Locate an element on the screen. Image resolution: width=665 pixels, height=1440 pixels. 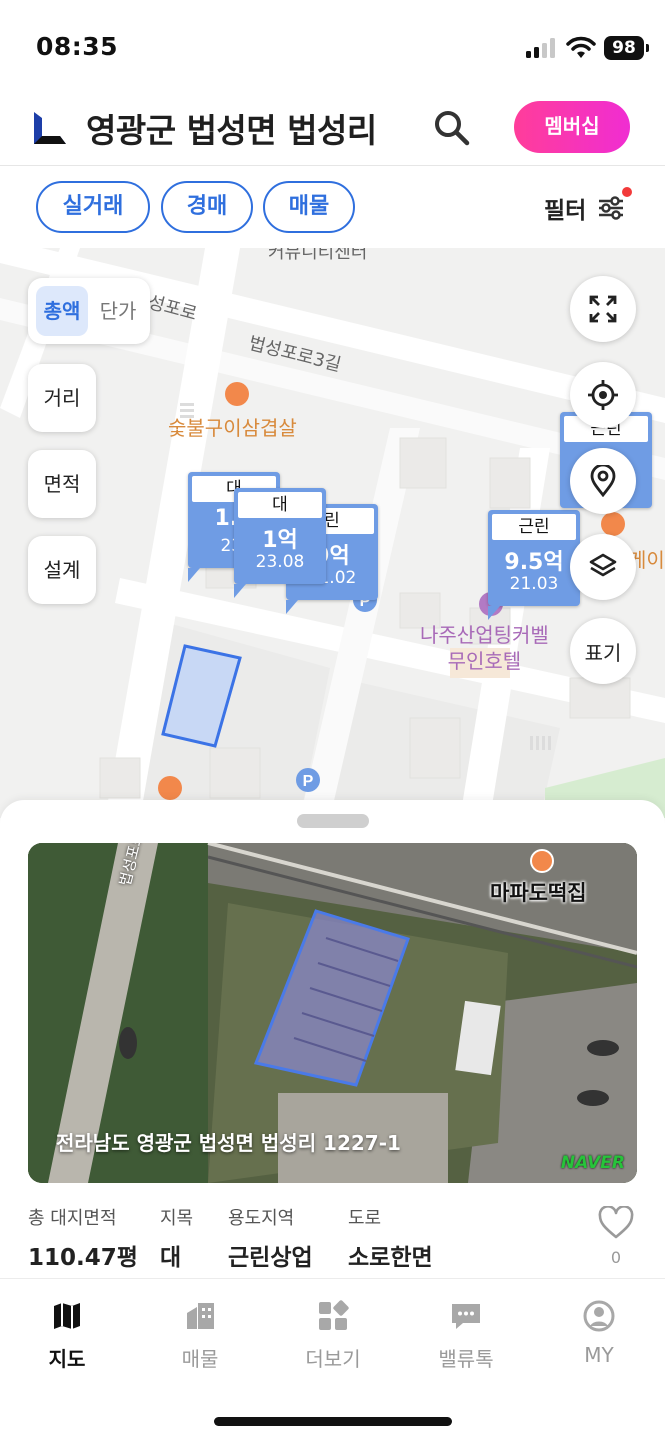
filter-label: 필터 is located at coordinates (565, 211).